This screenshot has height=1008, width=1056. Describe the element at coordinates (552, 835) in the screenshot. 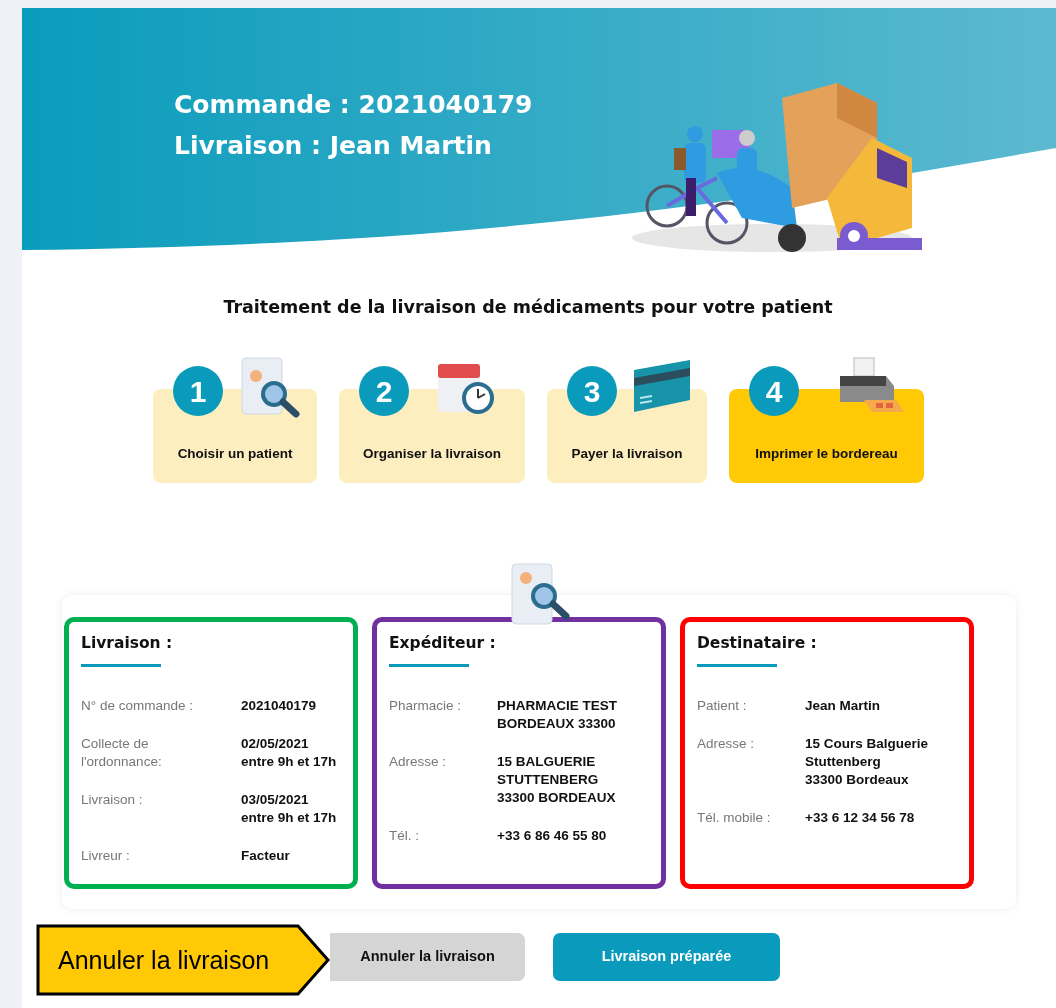

I see `field-value: +33 6 86 46 55 80` at that location.